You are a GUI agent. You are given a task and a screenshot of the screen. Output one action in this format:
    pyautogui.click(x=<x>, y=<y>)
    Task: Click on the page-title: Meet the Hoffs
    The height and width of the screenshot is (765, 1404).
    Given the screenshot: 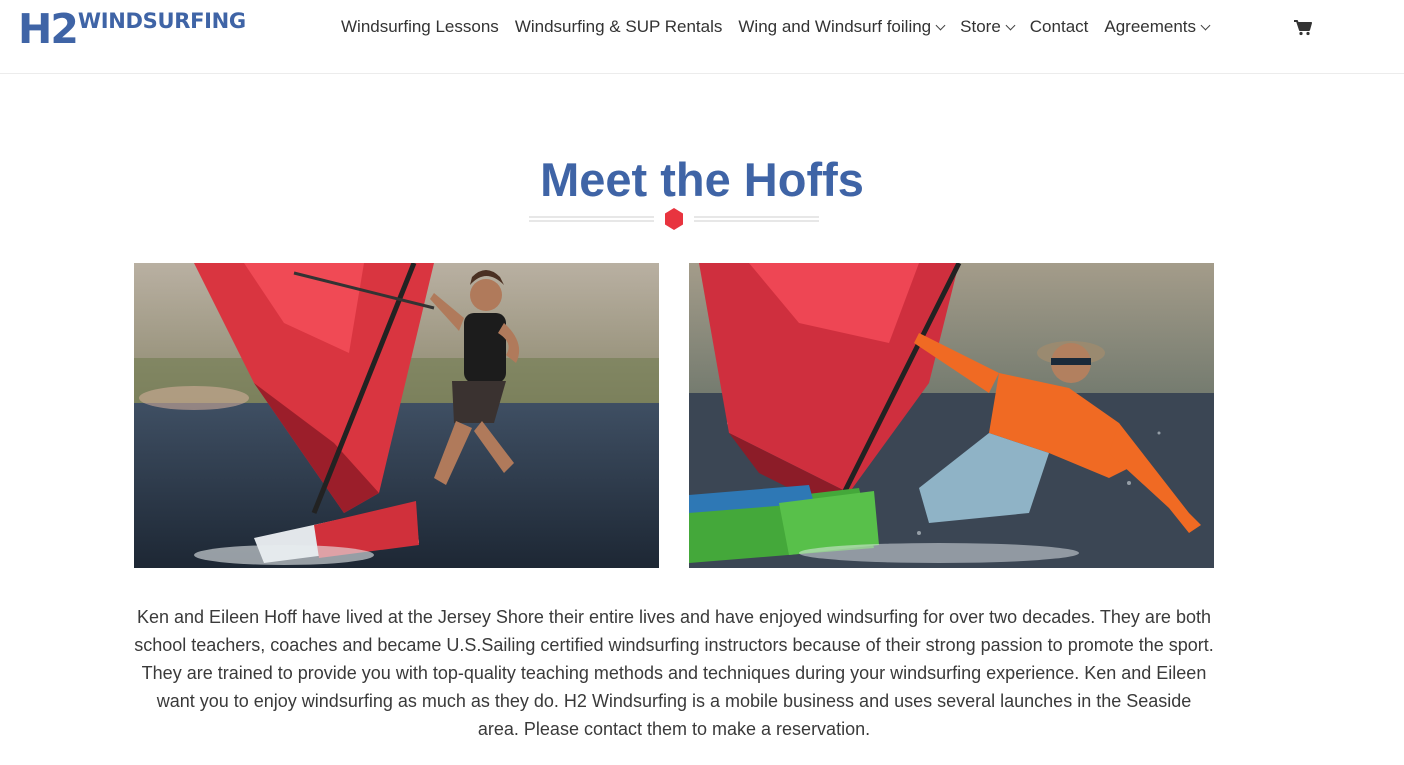 What is the action you would take?
    pyautogui.click(x=702, y=179)
    